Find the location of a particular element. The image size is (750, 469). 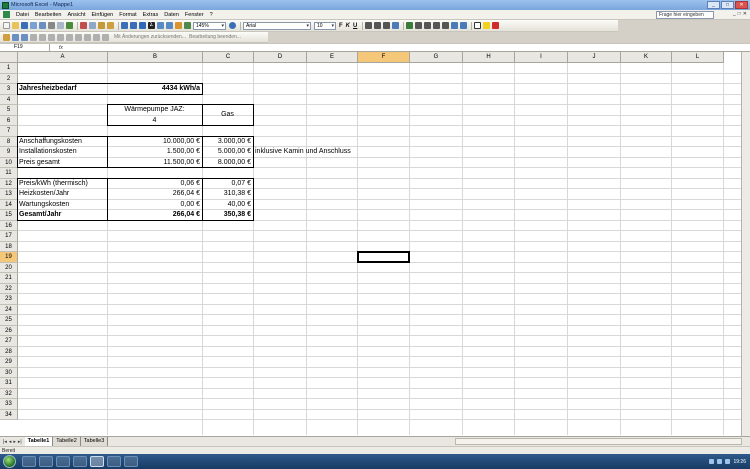

cell-c13: 310,38 € is located at coordinates (227, 194).